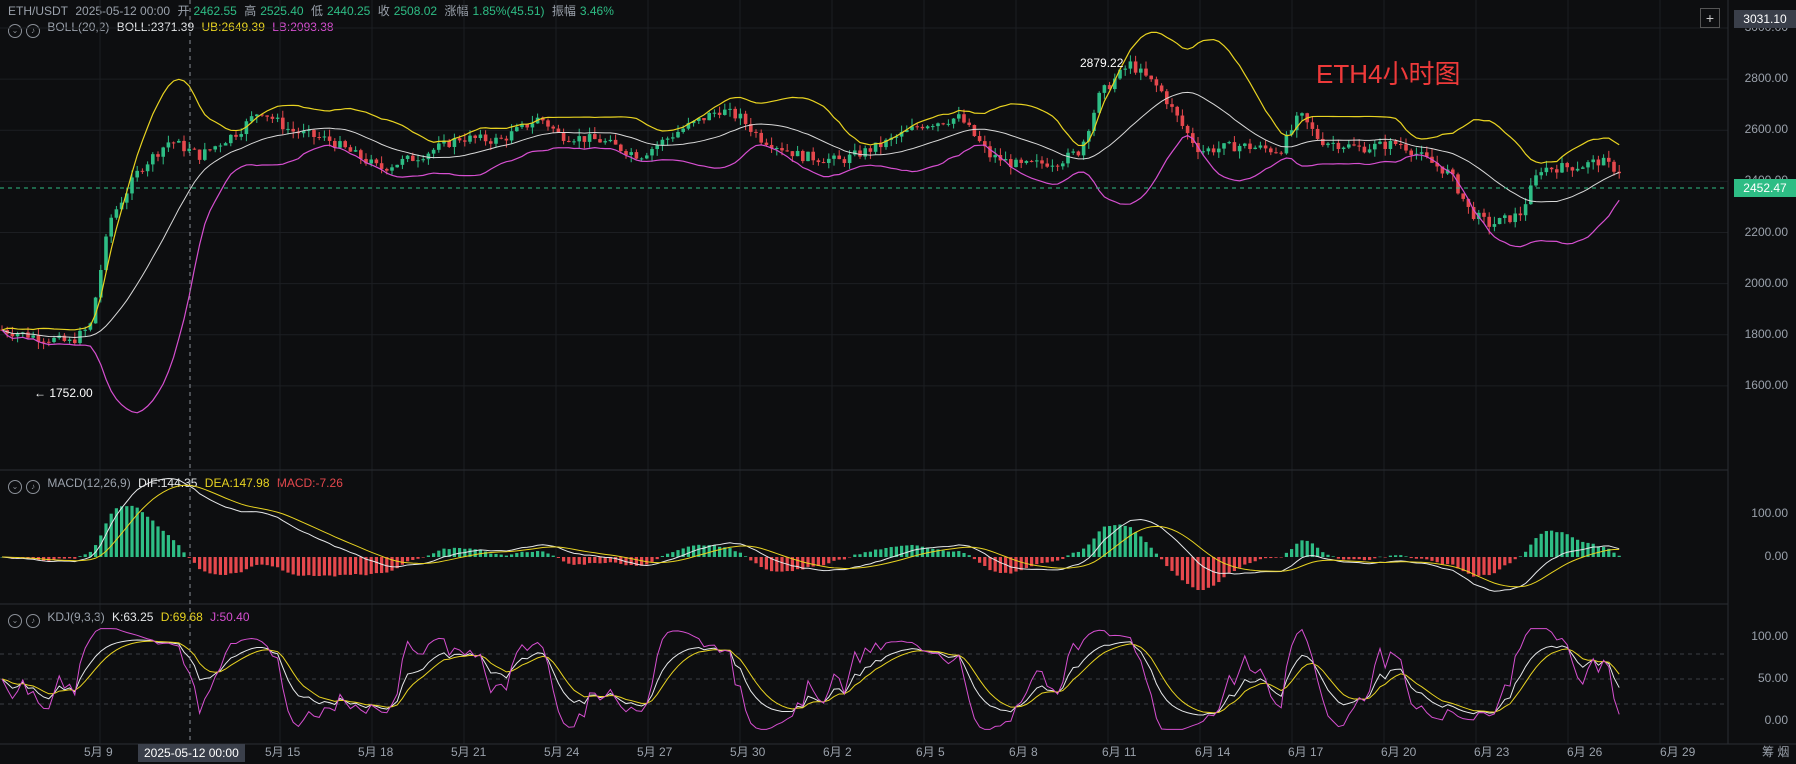  Describe the element at coordinates (283, 752) in the screenshot. I see `time-tick: 5月 15` at that location.